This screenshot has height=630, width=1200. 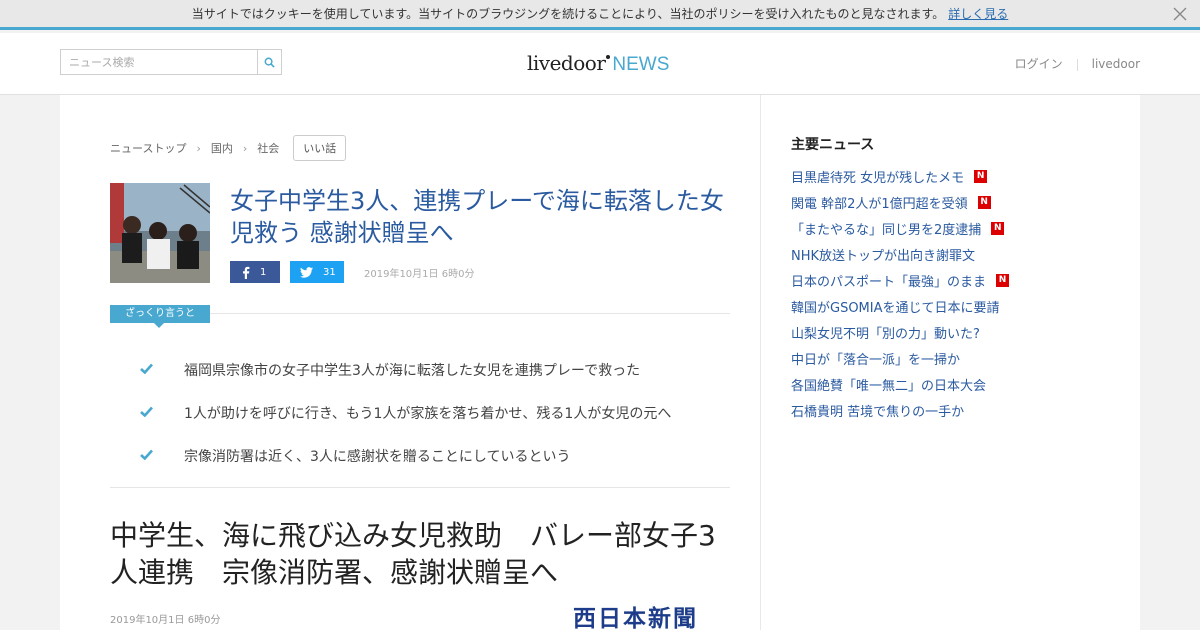 I want to click on body-headline: 中学生、海に飛び込み女児救助 バレー部女子3人連携 宗像消防署、感謝状贈呈へ, so click(x=413, y=554).